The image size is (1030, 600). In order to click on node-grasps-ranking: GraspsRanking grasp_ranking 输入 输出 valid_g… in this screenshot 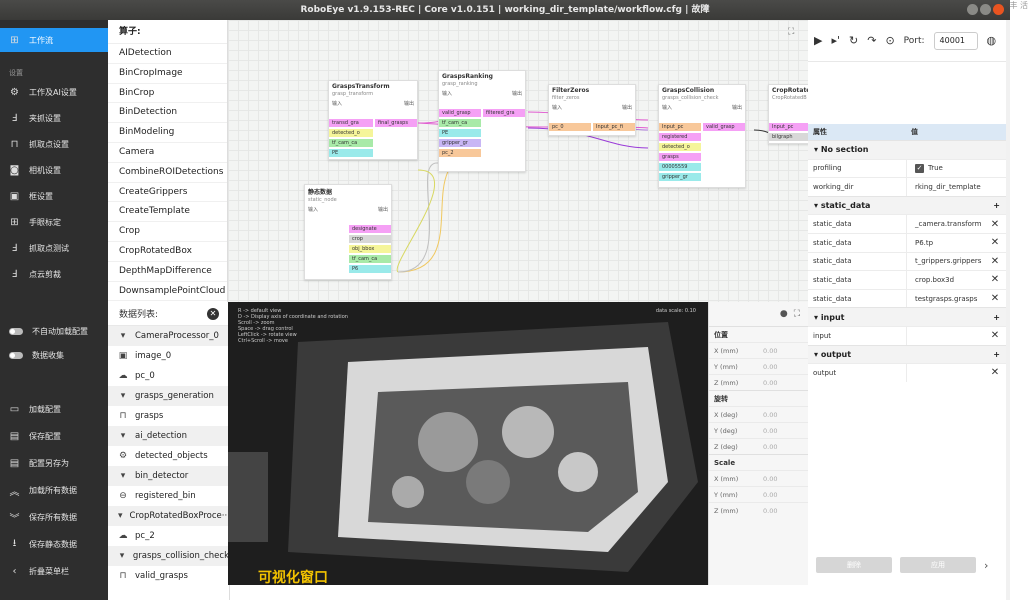, I will do `click(482, 121)`.